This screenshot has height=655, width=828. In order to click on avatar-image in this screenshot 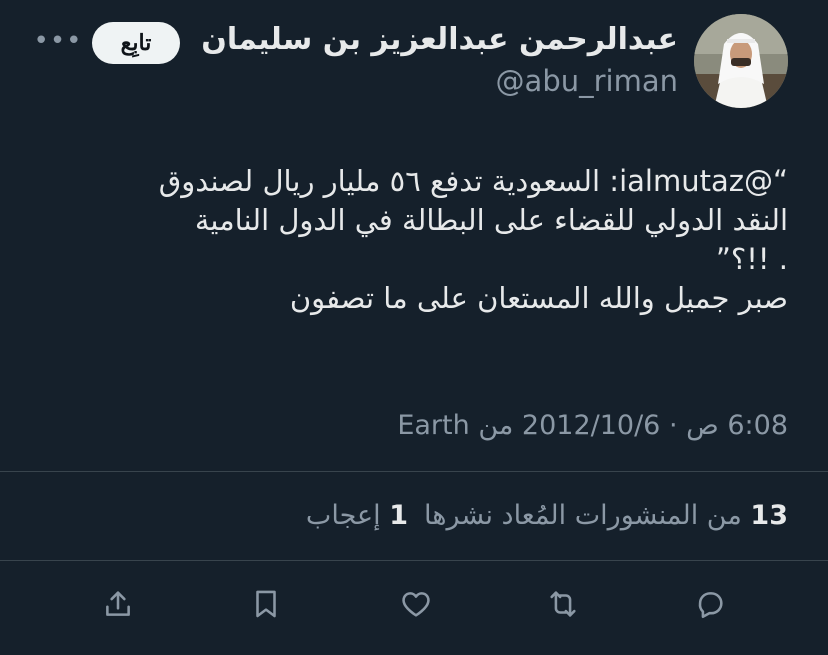, I will do `click(741, 61)`.